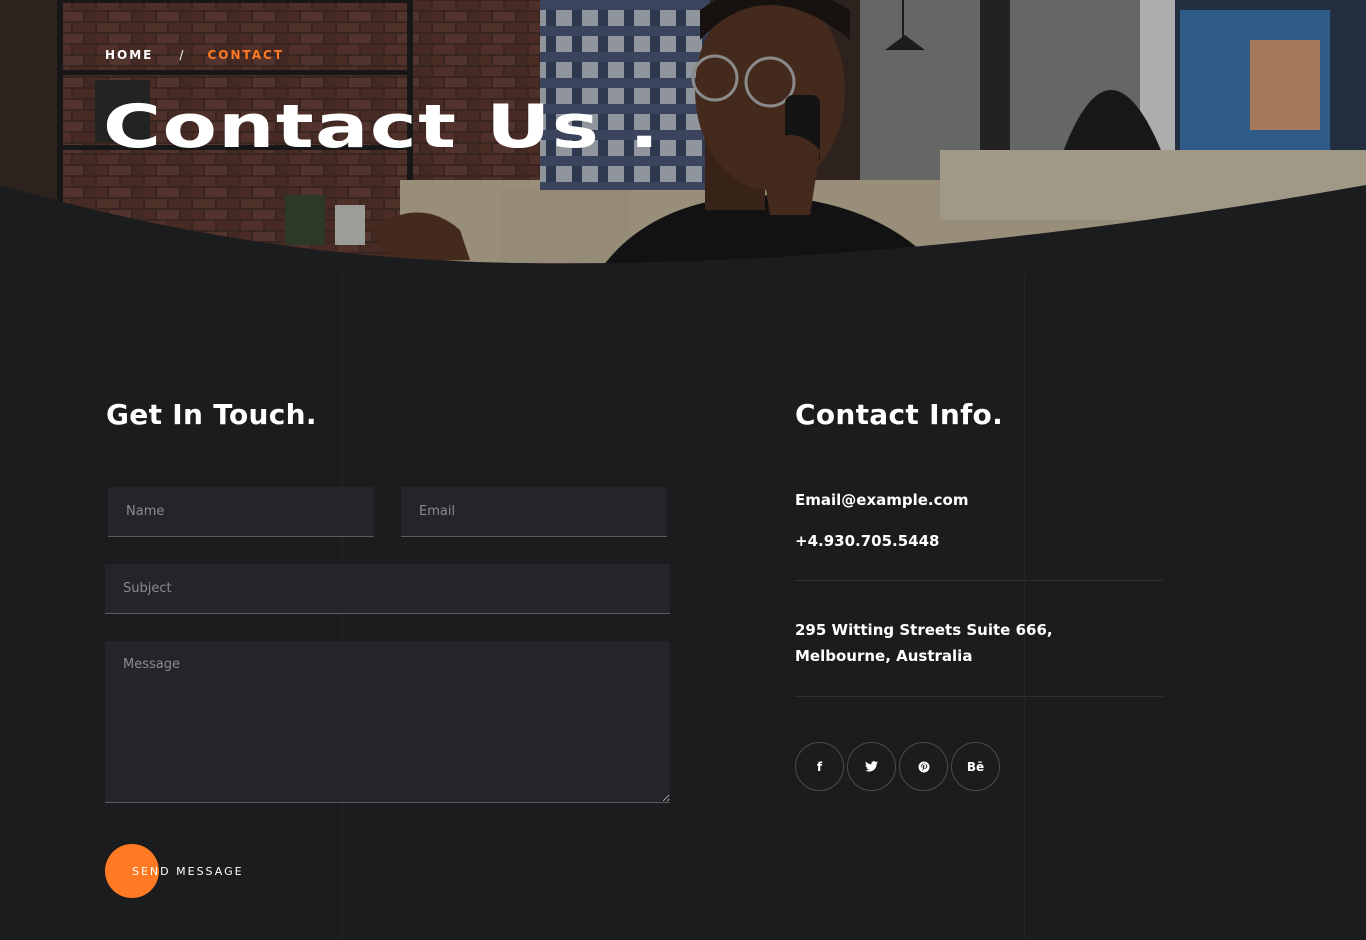 This screenshot has height=940, width=1366. I want to click on email-input, so click(534, 512).